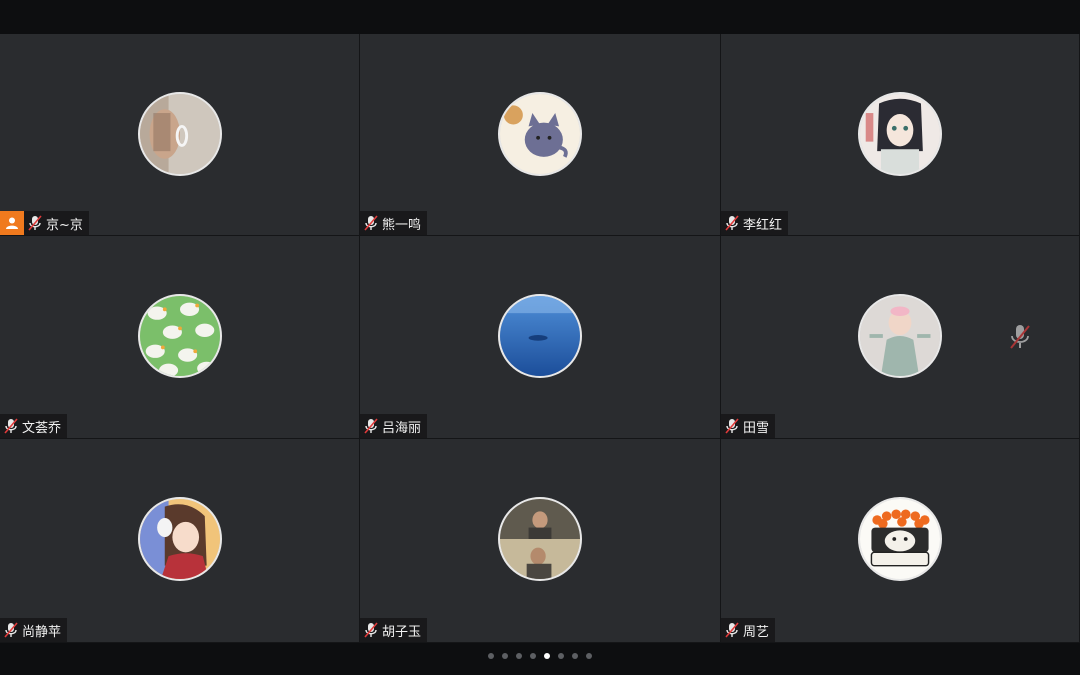  Describe the element at coordinates (756, 428) in the screenshot. I see `participant-name: 田雪` at that location.